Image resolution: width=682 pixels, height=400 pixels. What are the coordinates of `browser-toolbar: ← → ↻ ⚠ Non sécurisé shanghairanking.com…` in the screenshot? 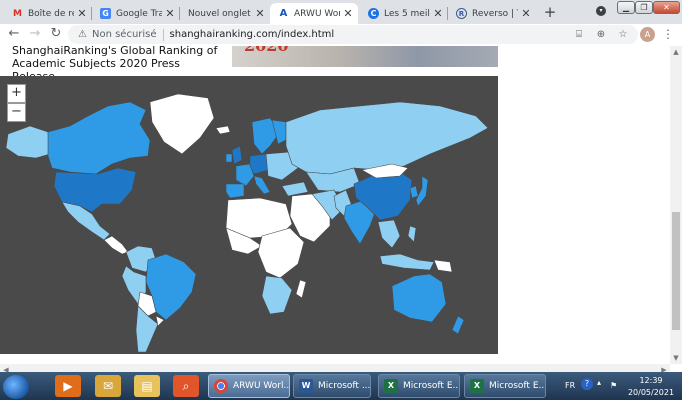 It's located at (341, 35).